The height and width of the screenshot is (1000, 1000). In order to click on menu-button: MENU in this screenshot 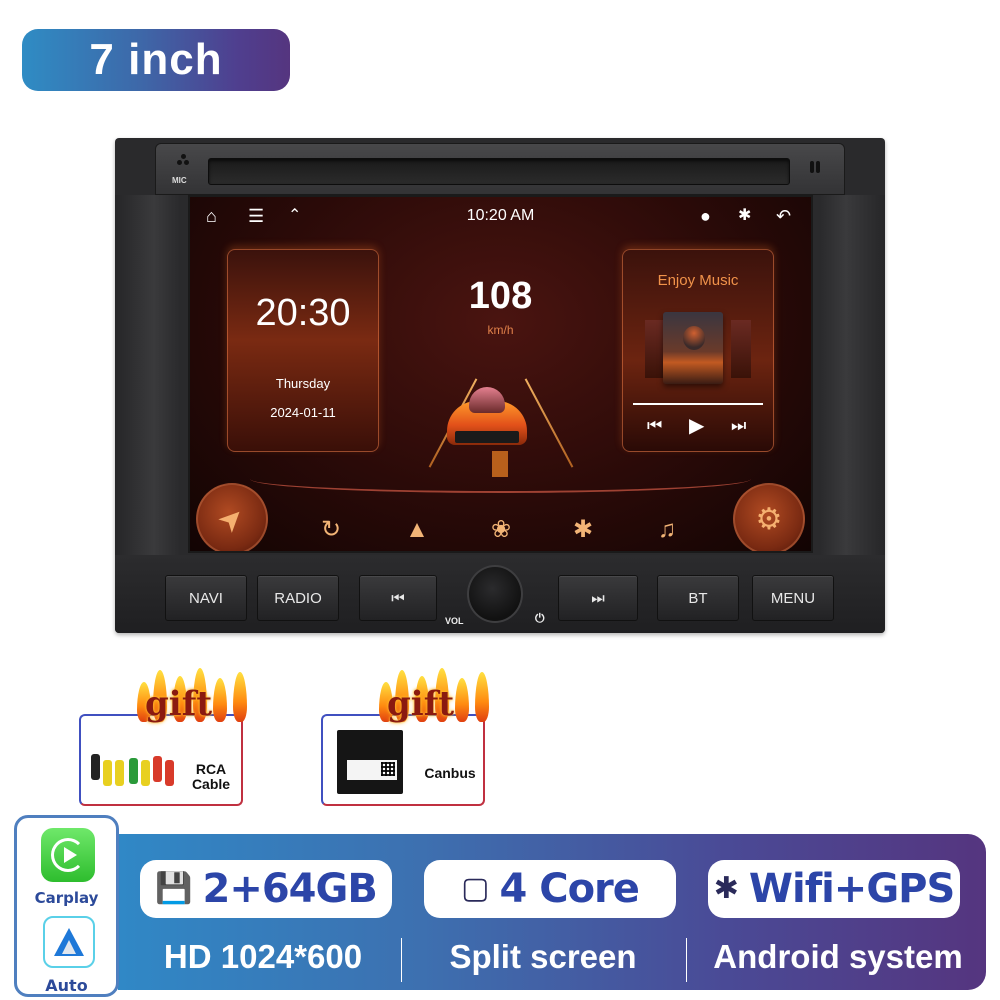, I will do `click(793, 598)`.